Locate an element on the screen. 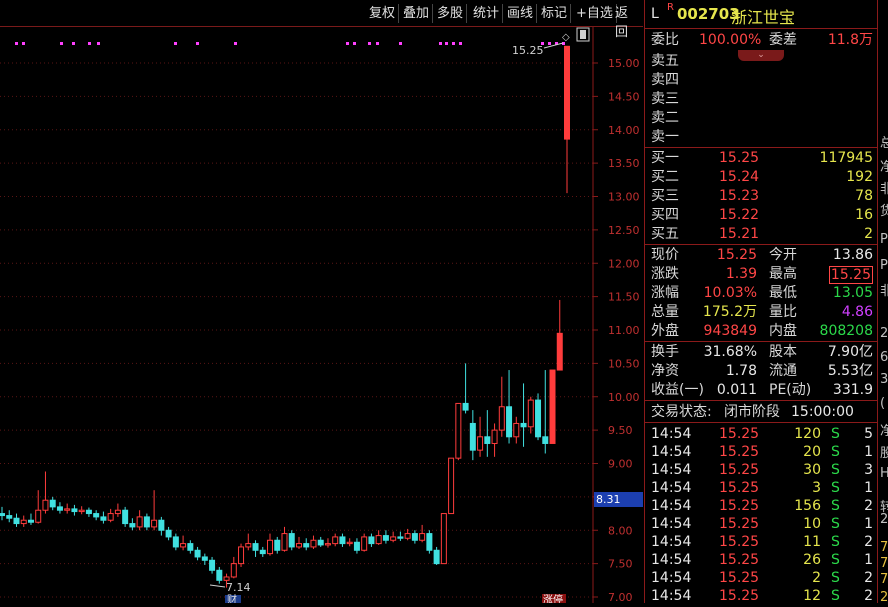  draw-line-button: 画线 is located at coordinates (521, 13).